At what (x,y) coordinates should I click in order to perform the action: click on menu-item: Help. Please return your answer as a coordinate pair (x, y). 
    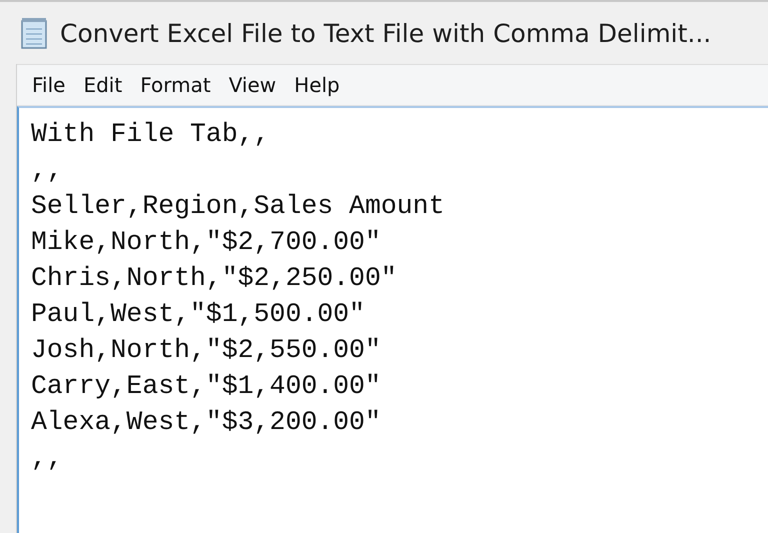
    Looking at the image, I should click on (317, 85).